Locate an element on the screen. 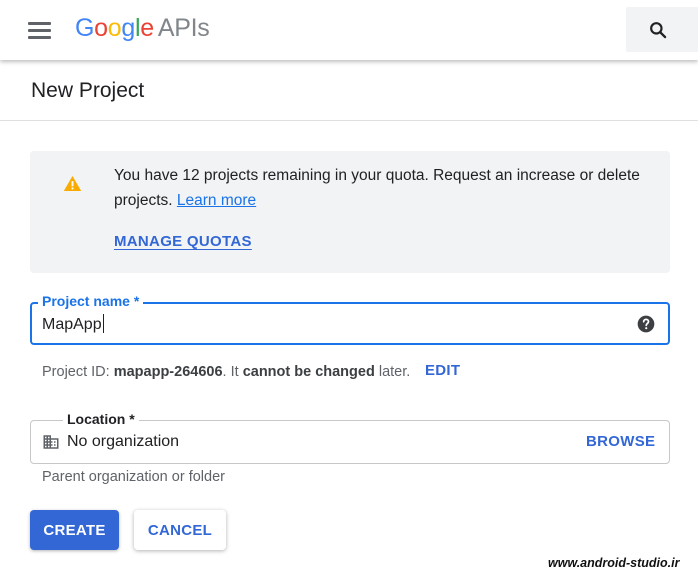 The image size is (698, 574). cancel-button: CANCEL is located at coordinates (180, 530).